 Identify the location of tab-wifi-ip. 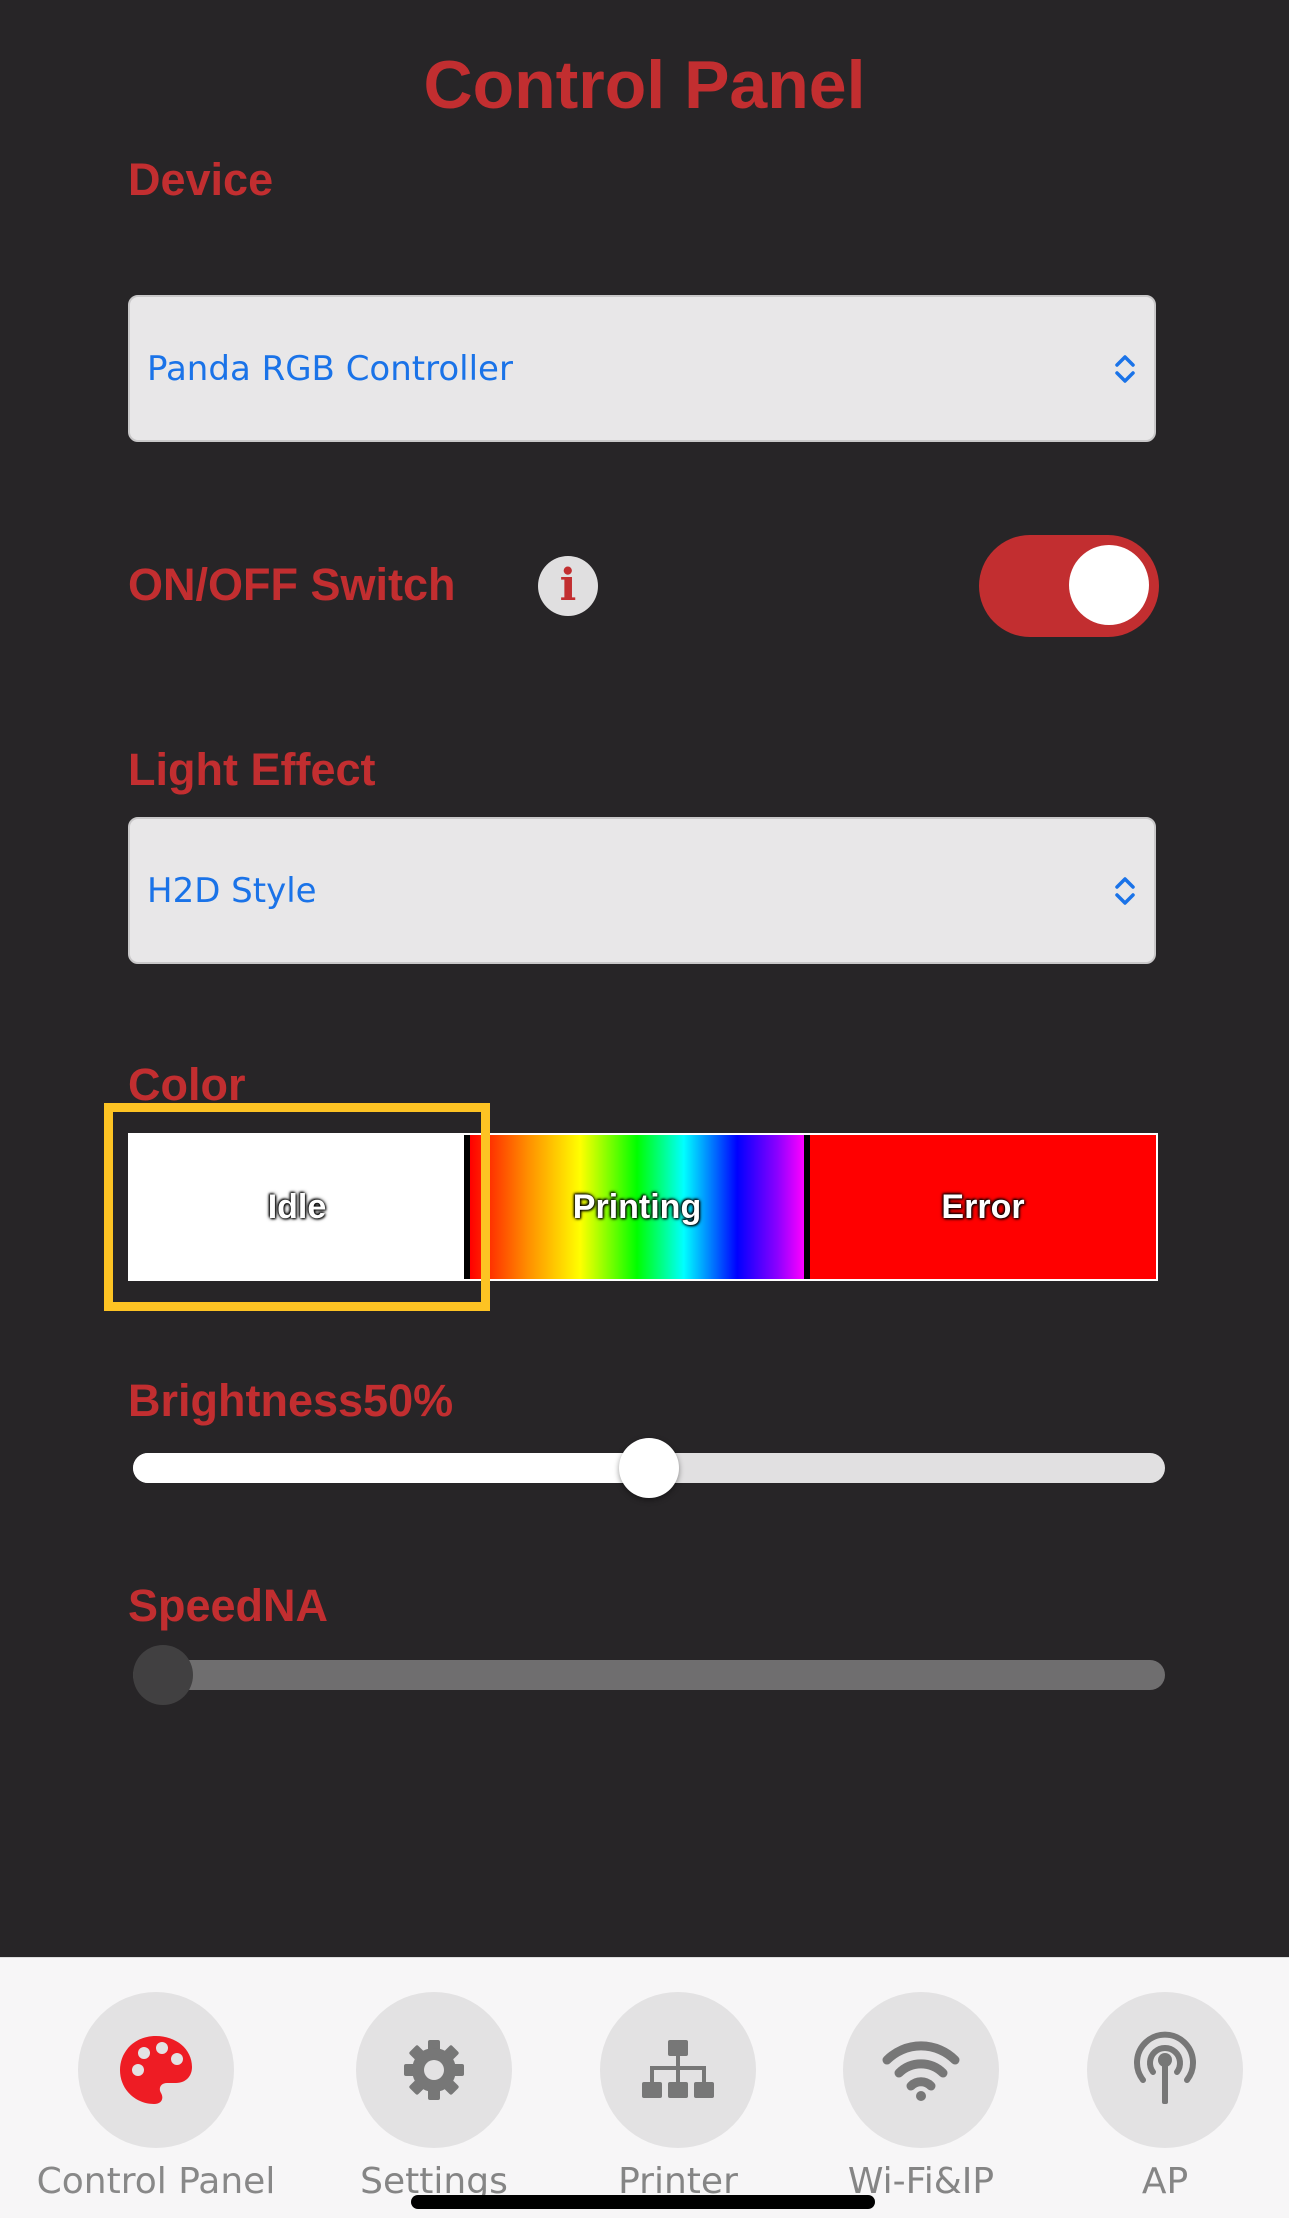
(921, 2070).